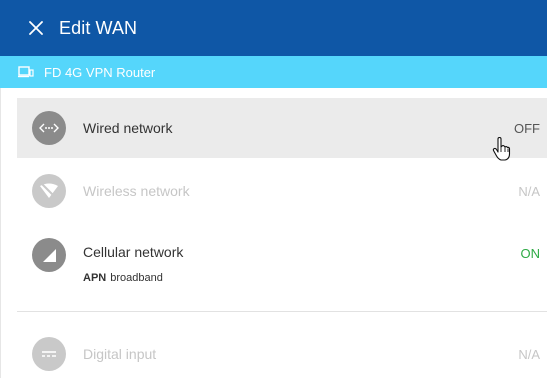  What do you see at coordinates (529, 354) in the screenshot?
I see `digital-input-status: N/A` at bounding box center [529, 354].